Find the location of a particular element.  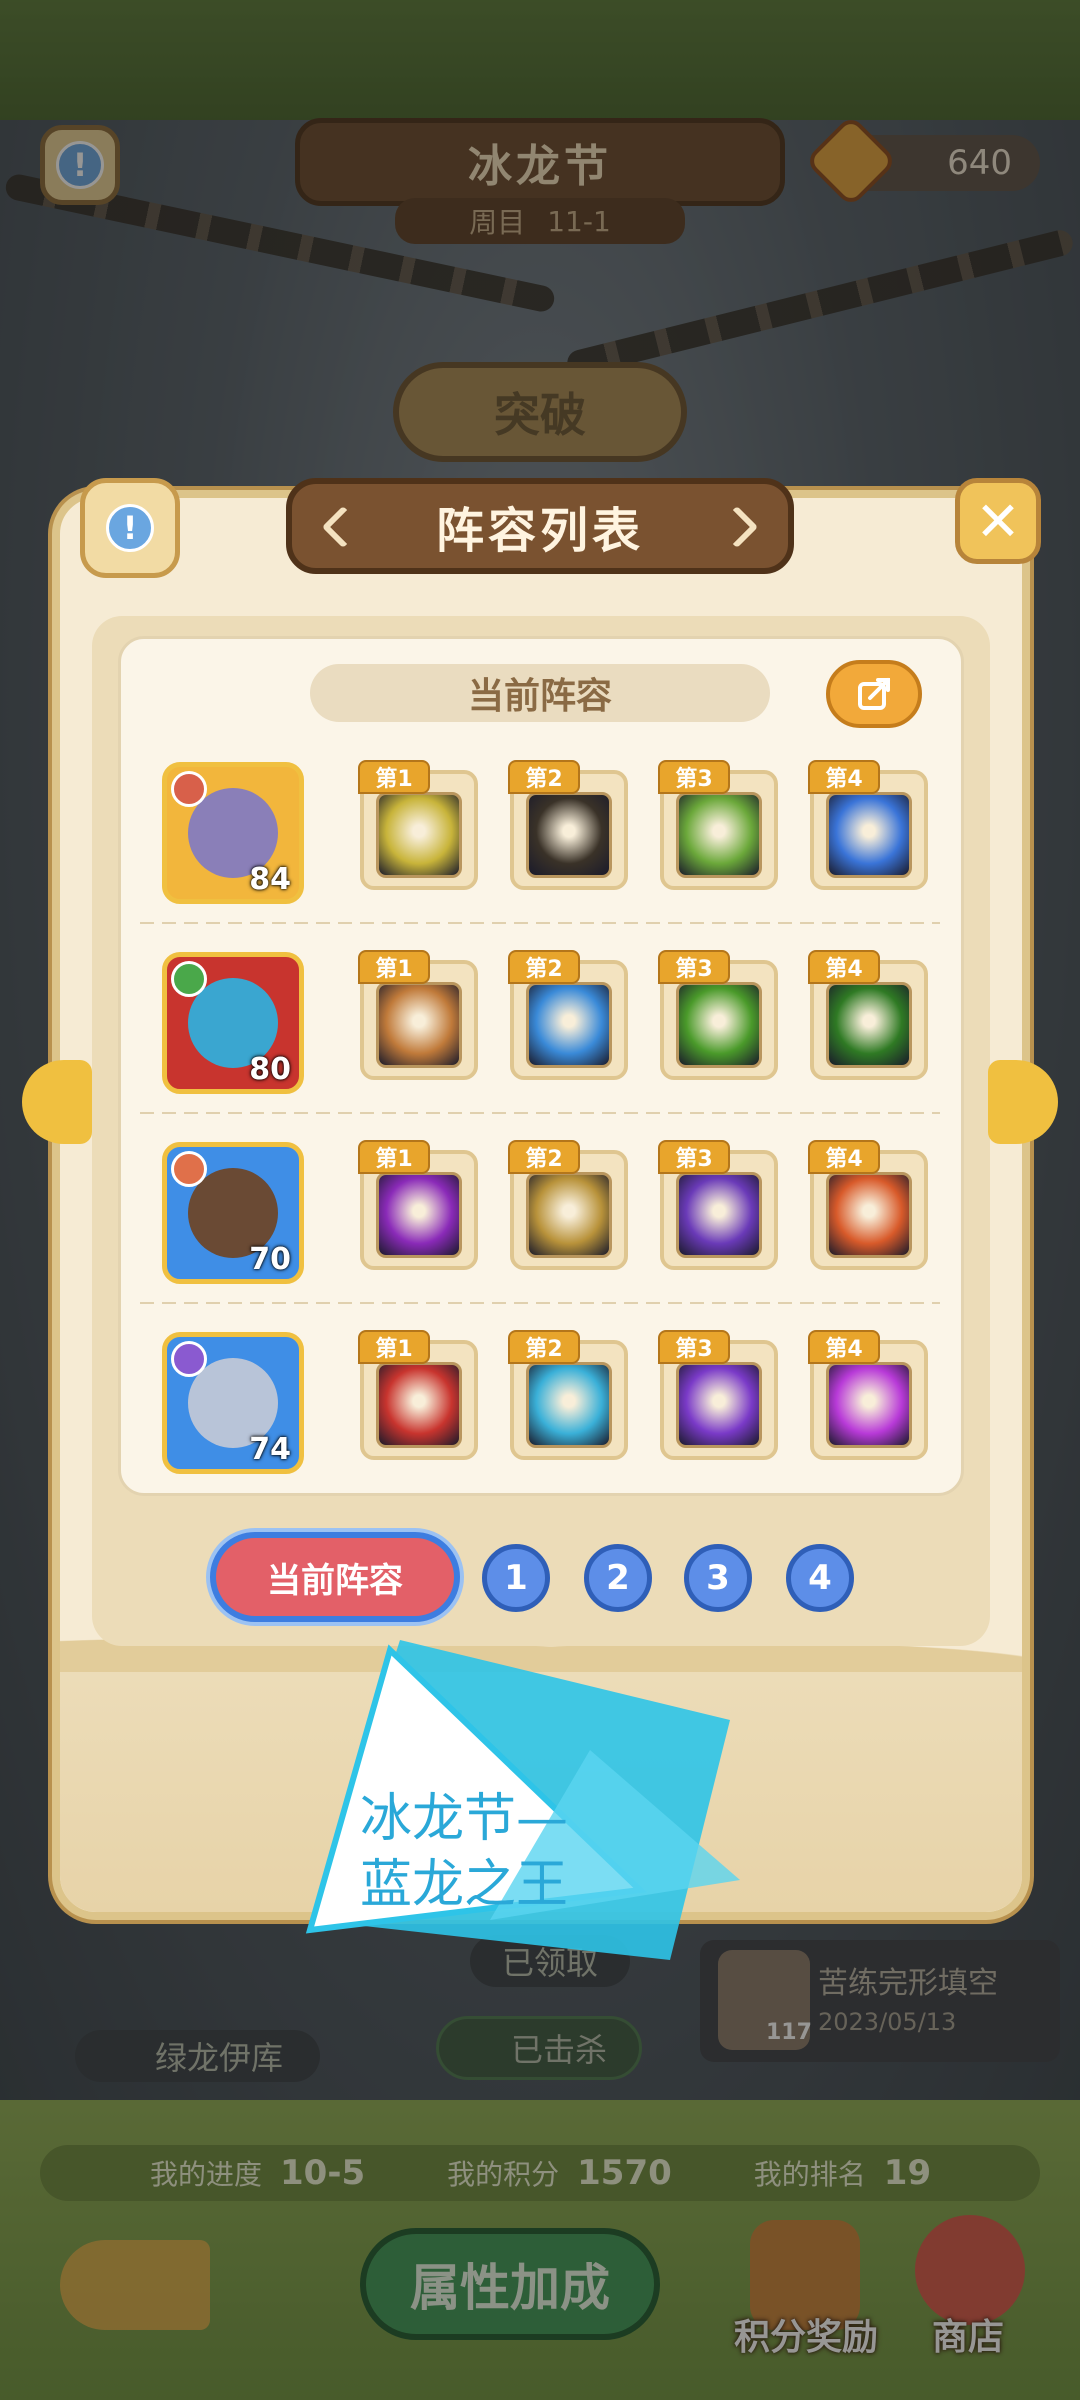

info-icon: ! is located at coordinates (130, 528).